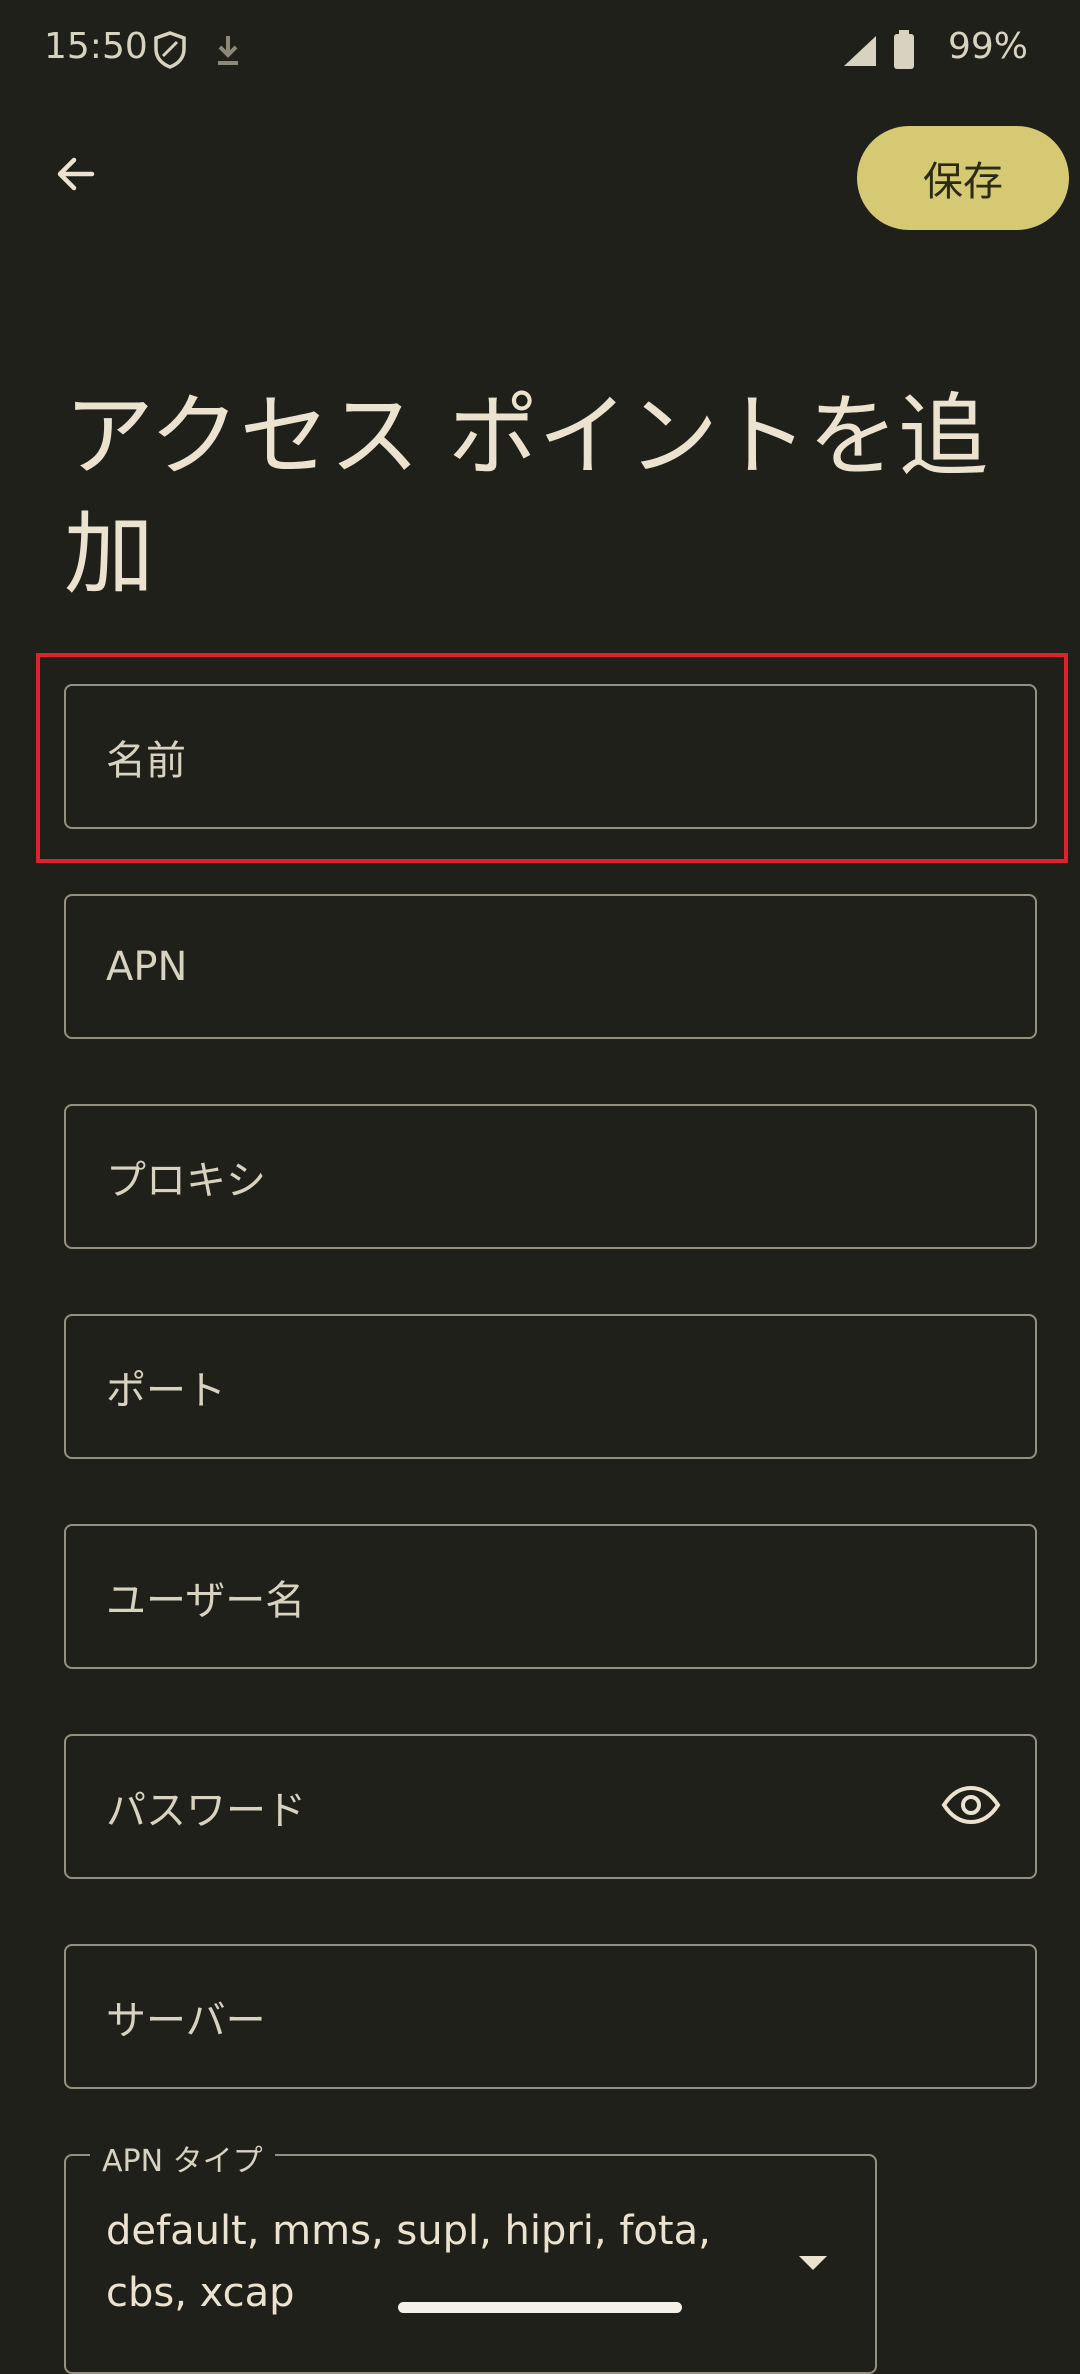 This screenshot has height=2374, width=1080. What do you see at coordinates (206, 1810) in the screenshot?
I see `password-field-placeholder: パスワード` at bounding box center [206, 1810].